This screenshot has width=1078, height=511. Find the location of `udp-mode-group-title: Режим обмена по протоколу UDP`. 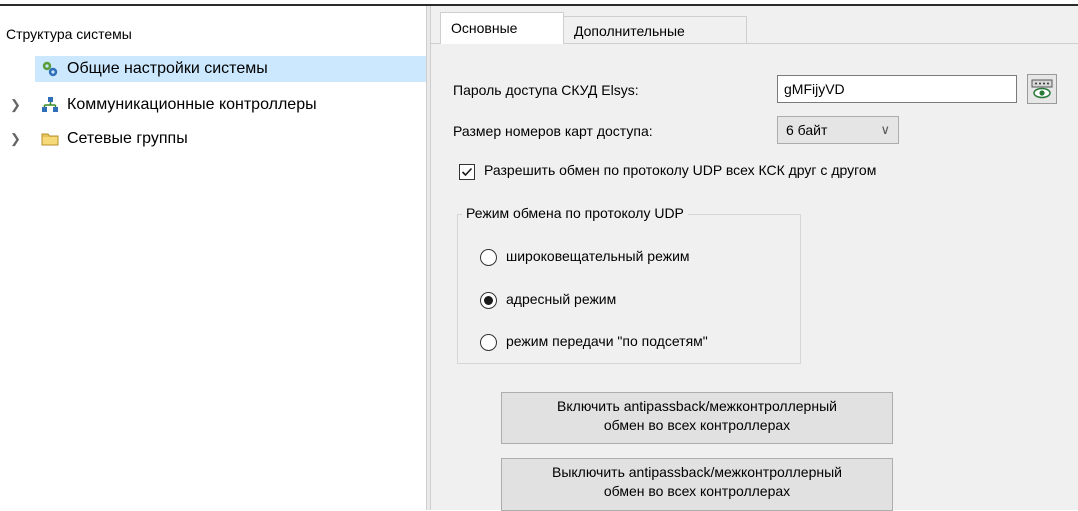

udp-mode-group-title: Режим обмена по протоколу UDP is located at coordinates (575, 213).